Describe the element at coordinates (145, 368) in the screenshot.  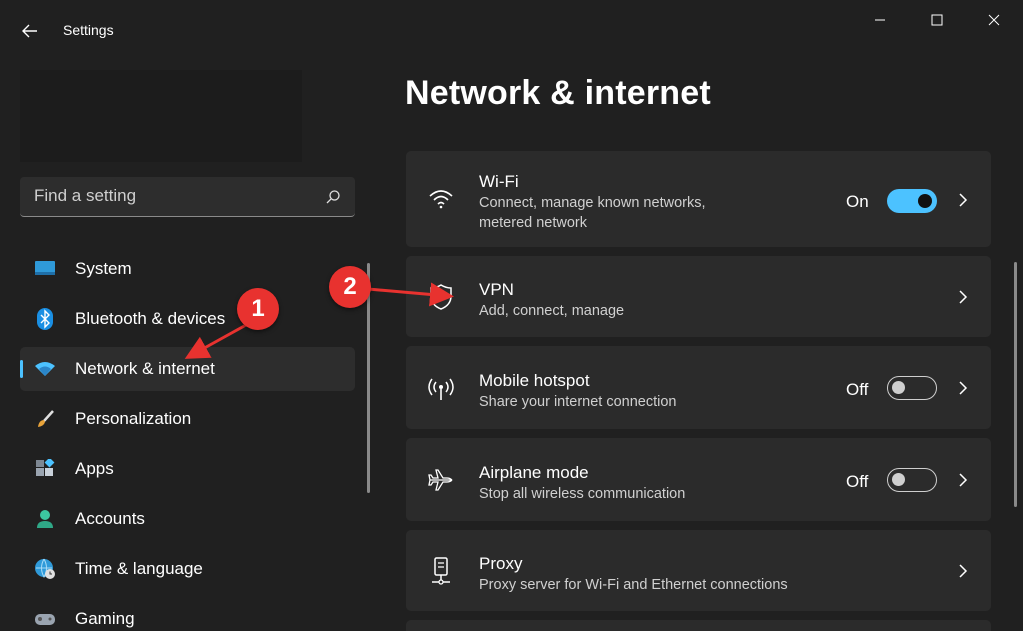
I see `sidebar-item-label: Network & internet` at that location.